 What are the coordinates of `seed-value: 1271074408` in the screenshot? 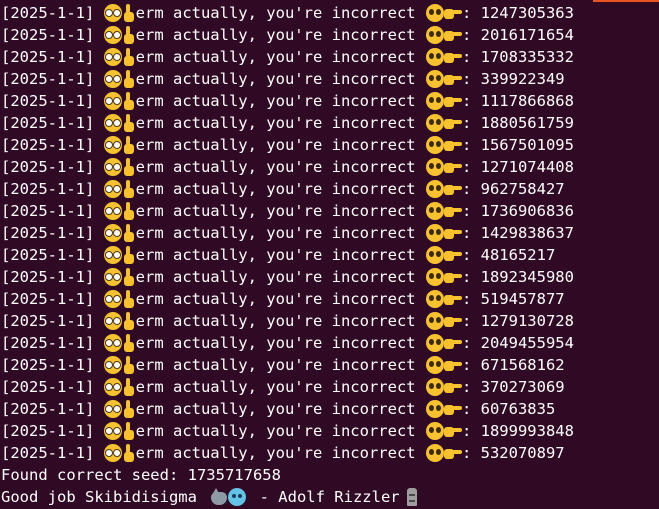 It's located at (527, 167).